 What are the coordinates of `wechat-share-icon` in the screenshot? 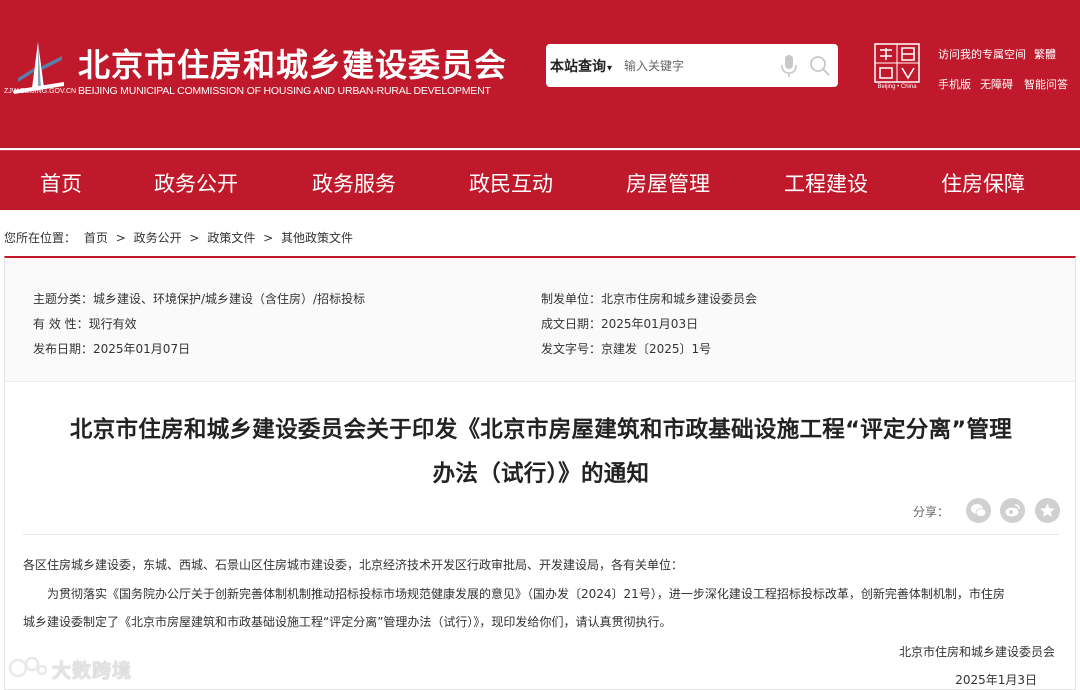 It's located at (978, 510).